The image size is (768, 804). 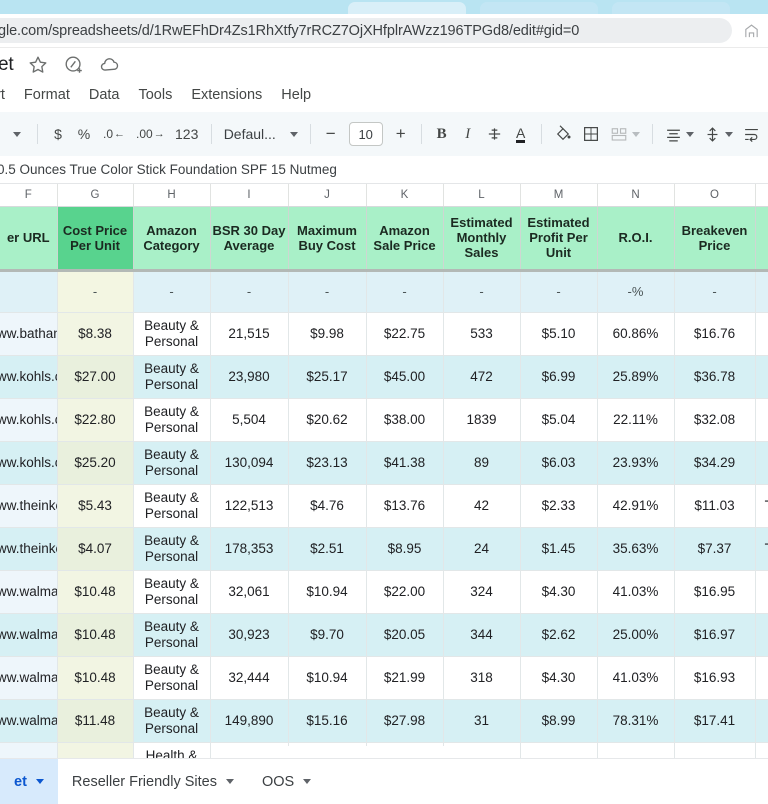 What do you see at coordinates (482, 195) in the screenshot?
I see `column-header-L: L` at bounding box center [482, 195].